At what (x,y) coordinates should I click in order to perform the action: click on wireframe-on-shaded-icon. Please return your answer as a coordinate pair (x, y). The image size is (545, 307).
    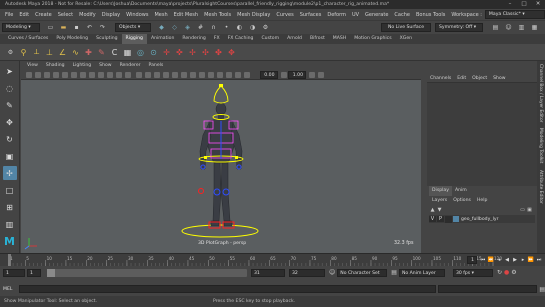
    Looking at the image, I should click on (166, 74).